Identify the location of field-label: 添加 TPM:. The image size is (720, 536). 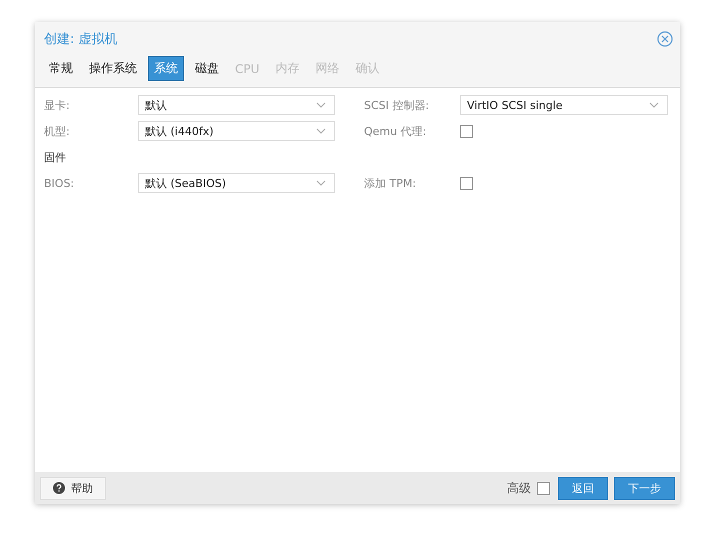
(391, 183).